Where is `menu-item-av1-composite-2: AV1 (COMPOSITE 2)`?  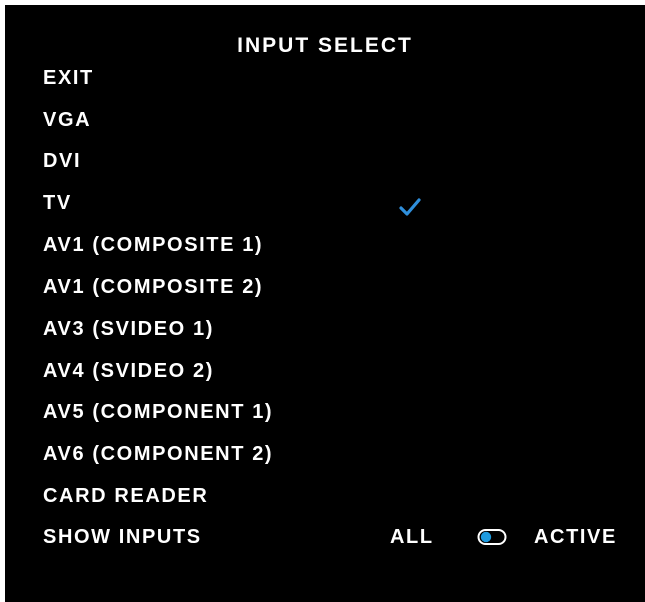
menu-item-av1-composite-2: AV1 (COMPOSITE 2) is located at coordinates (153, 287).